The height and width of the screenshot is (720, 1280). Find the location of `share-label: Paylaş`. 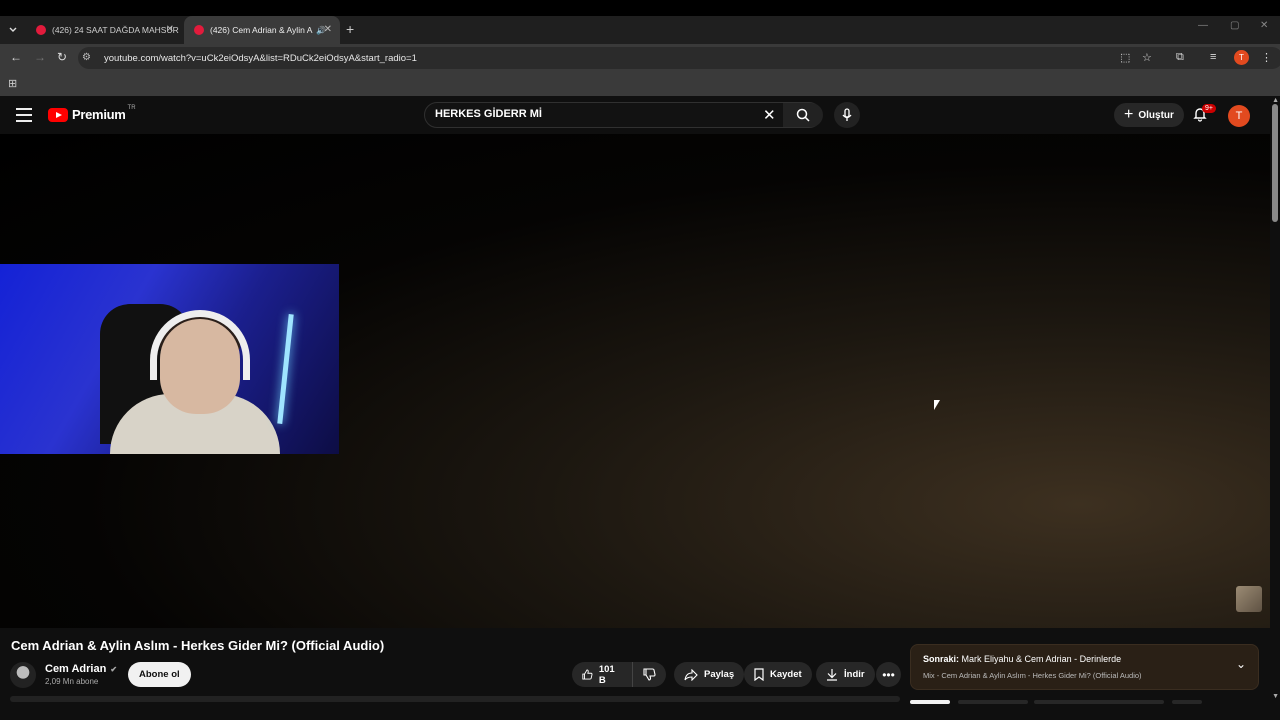

share-label: Paylaş is located at coordinates (719, 674).